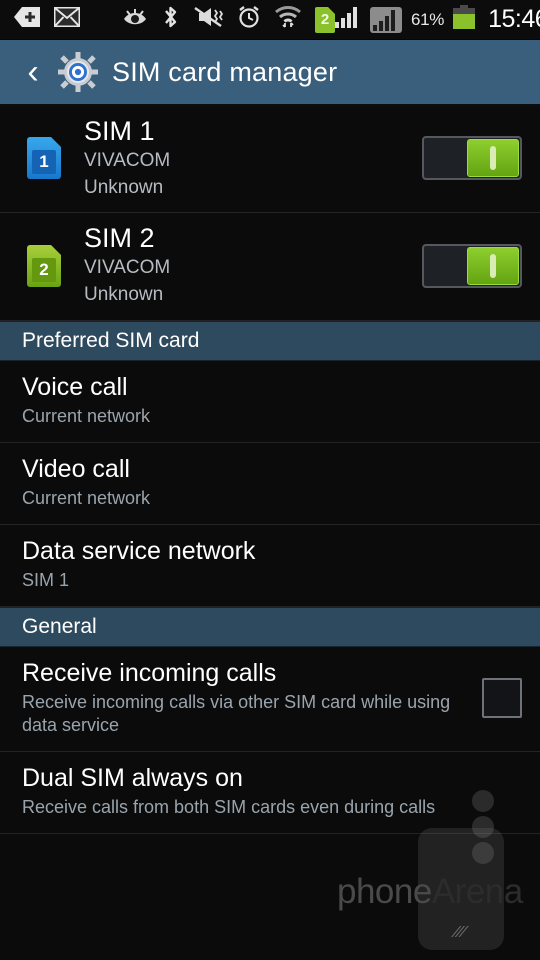 This screenshot has width=540, height=960. Describe the element at coordinates (44, 162) in the screenshot. I see `sim-card-1-number: 1` at that location.